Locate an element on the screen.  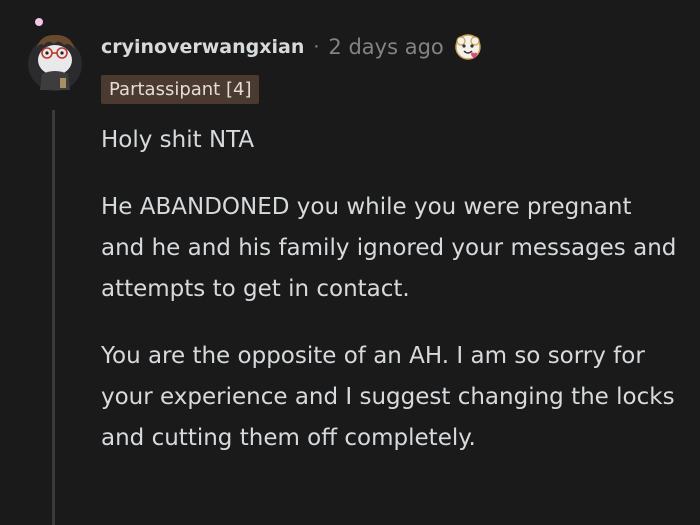
comment-paragraph: Holy shit NTA is located at coordinates (178, 140).